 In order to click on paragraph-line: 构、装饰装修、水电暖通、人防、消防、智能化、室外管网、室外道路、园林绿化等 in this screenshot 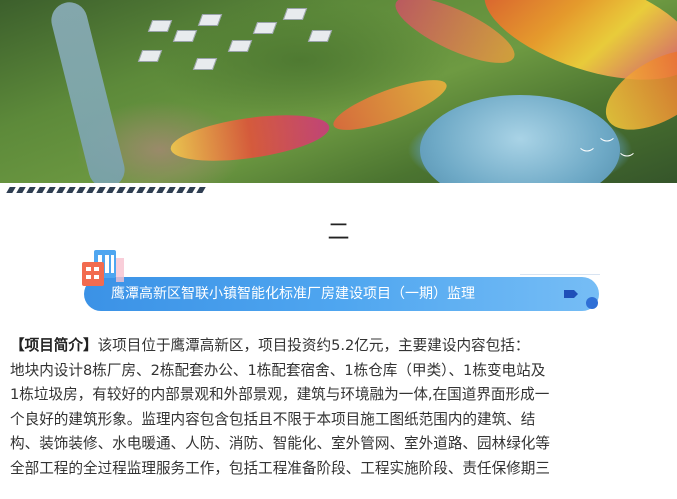, I will do `click(280, 443)`.